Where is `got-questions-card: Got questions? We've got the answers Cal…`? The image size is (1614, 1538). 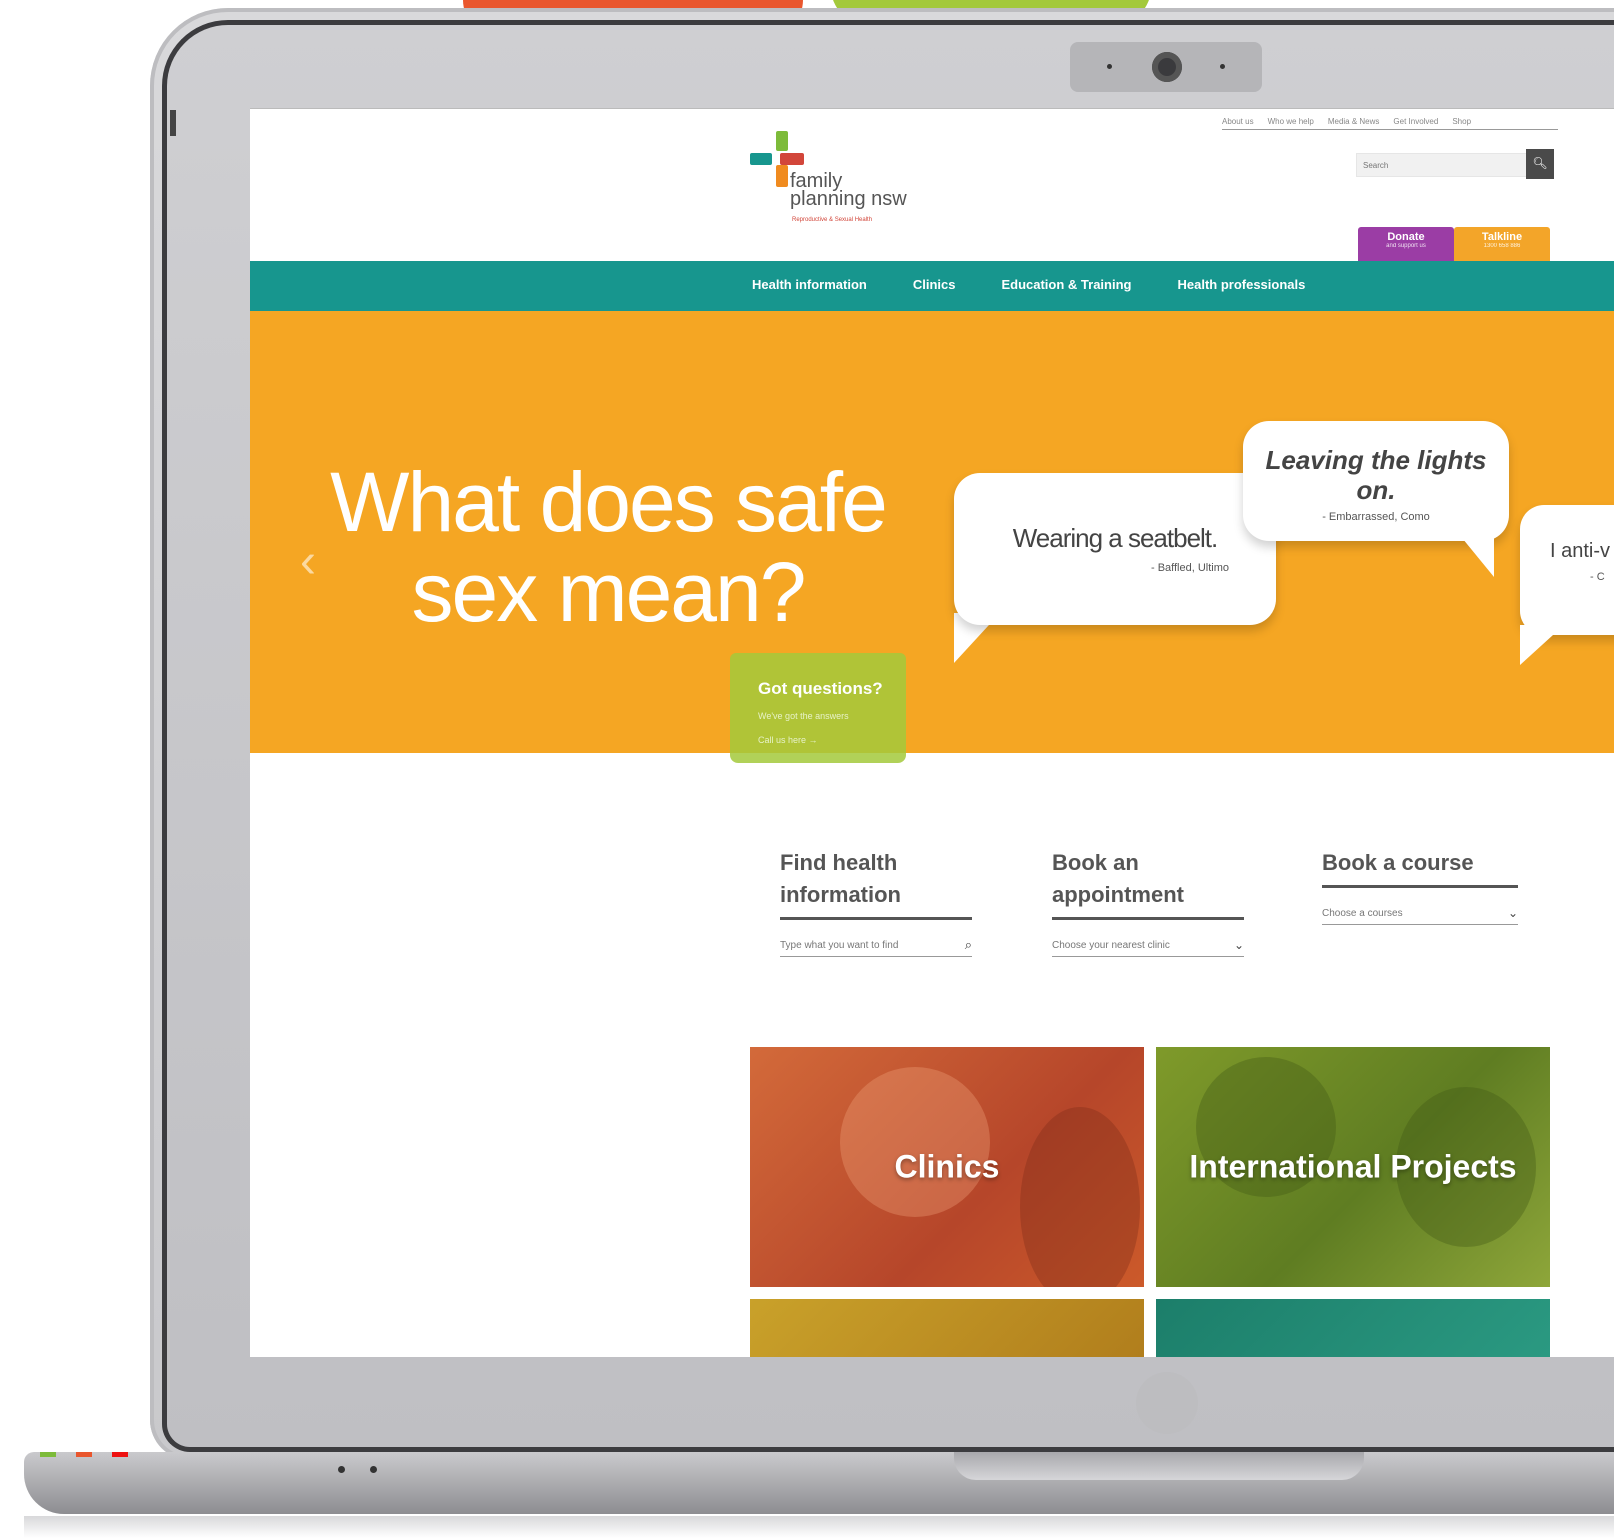 got-questions-card: Got questions? We've got the answers Cal… is located at coordinates (818, 708).